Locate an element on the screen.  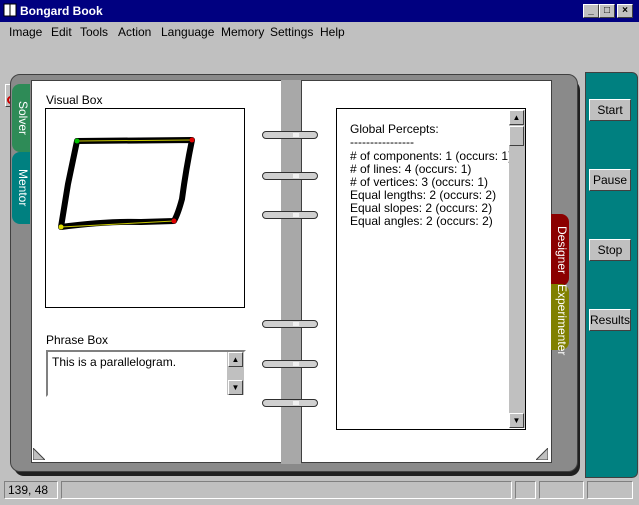
visual-box-label: Visual Box is located at coordinates (74, 100).